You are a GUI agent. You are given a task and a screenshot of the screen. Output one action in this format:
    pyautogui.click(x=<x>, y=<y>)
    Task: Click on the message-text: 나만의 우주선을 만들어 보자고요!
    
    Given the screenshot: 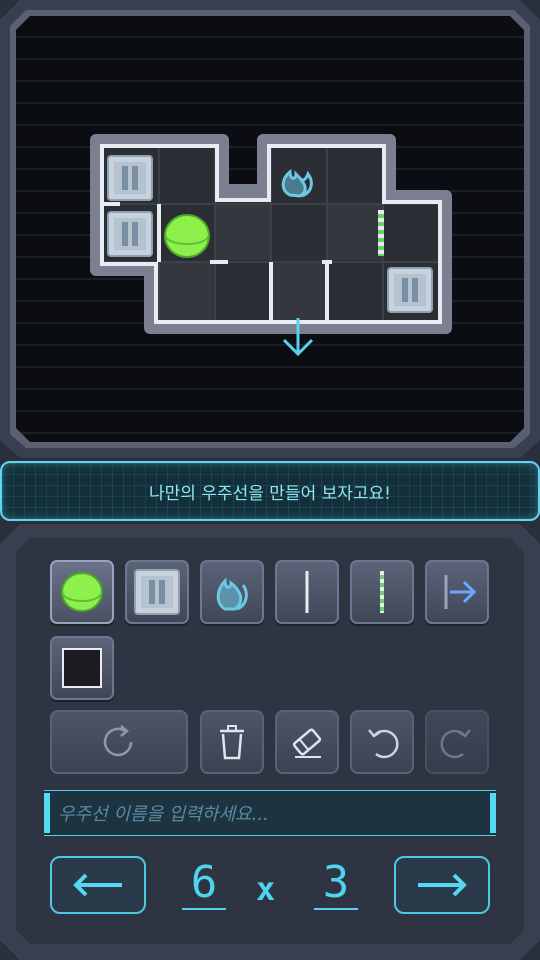 What is the action you would take?
    pyautogui.click(x=270, y=493)
    